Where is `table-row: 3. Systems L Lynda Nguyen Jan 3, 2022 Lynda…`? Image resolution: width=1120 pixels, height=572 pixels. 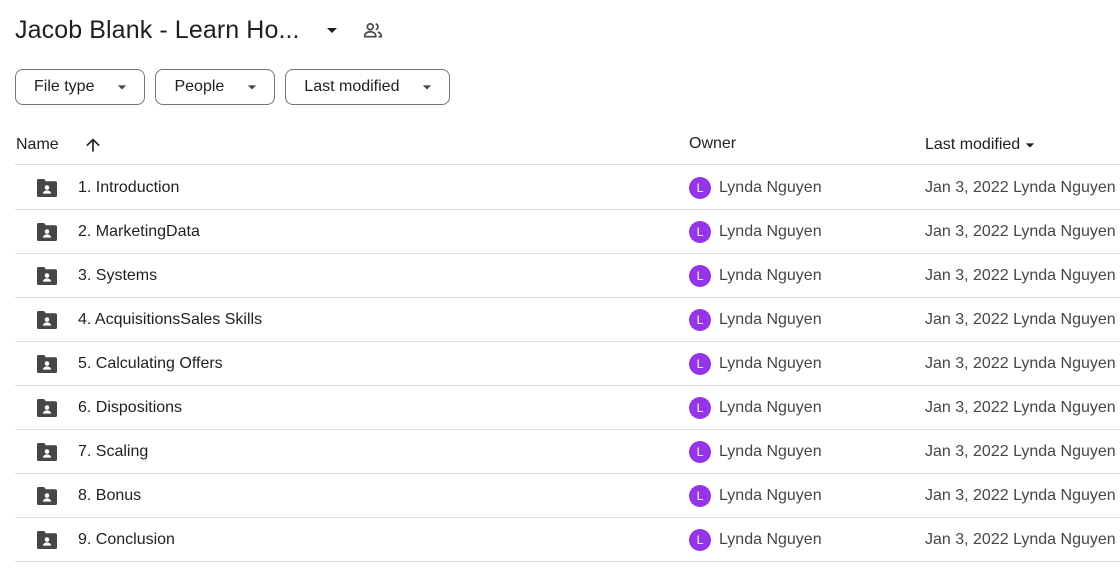 table-row: 3. Systems L Lynda Nguyen Jan 3, 2022 Lynda… is located at coordinates (567, 276).